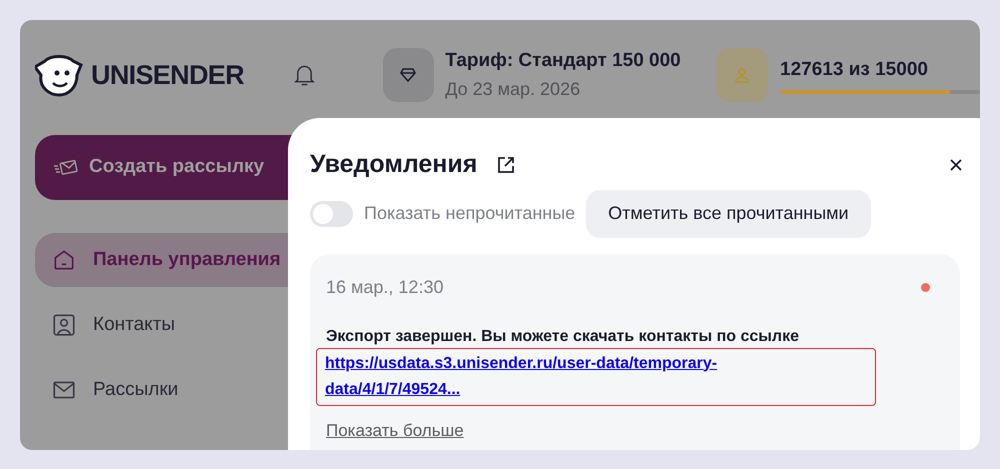 This screenshot has width=1000, height=469. I want to click on close-icon, so click(956, 164).